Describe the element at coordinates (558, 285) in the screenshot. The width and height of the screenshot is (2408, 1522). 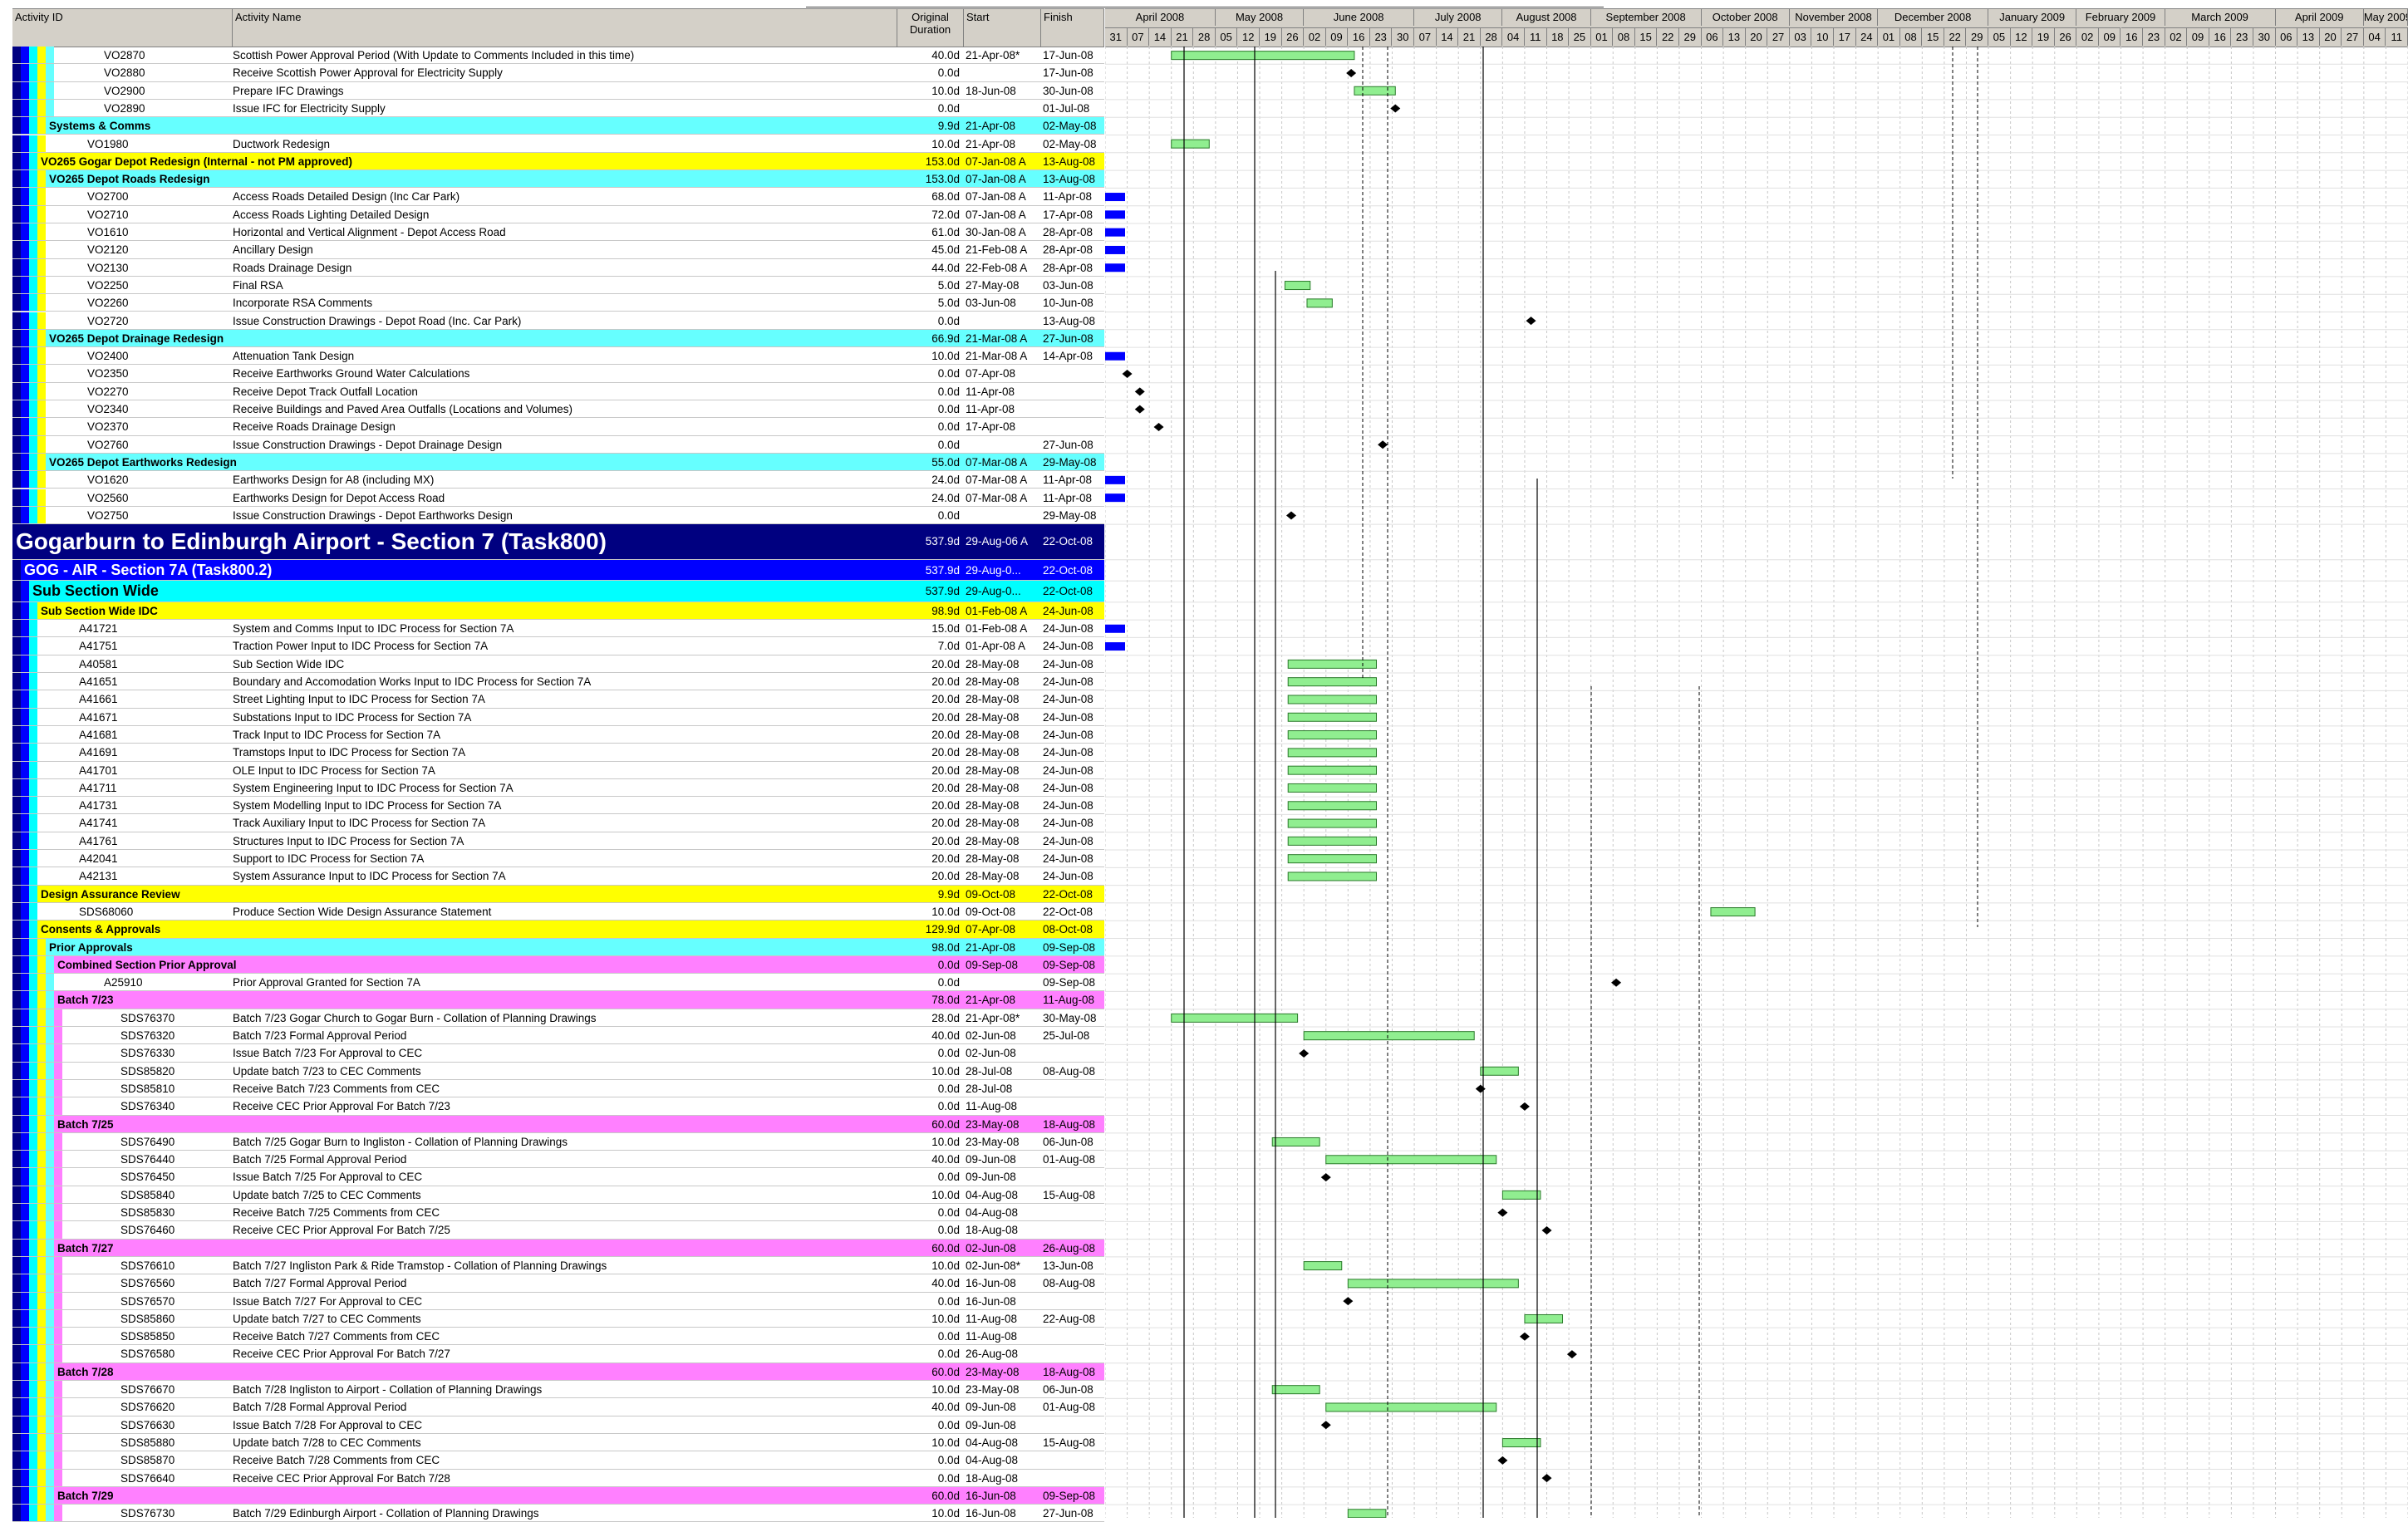
I see `activity-row: VO2250 Final RSA 5.0d 27-May-08 03-Jun-08` at that location.